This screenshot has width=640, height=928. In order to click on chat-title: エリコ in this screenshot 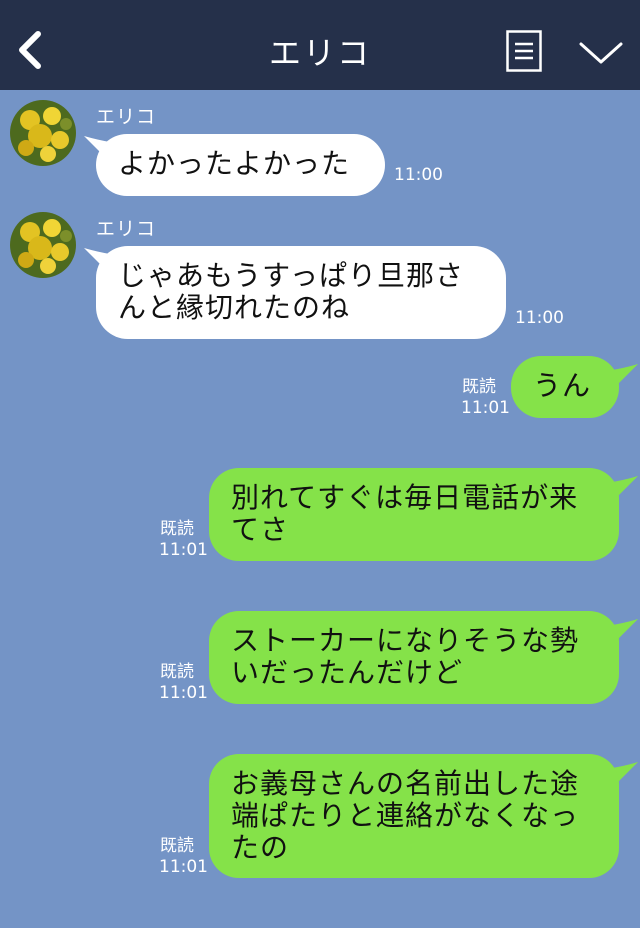, I will do `click(319, 53)`.